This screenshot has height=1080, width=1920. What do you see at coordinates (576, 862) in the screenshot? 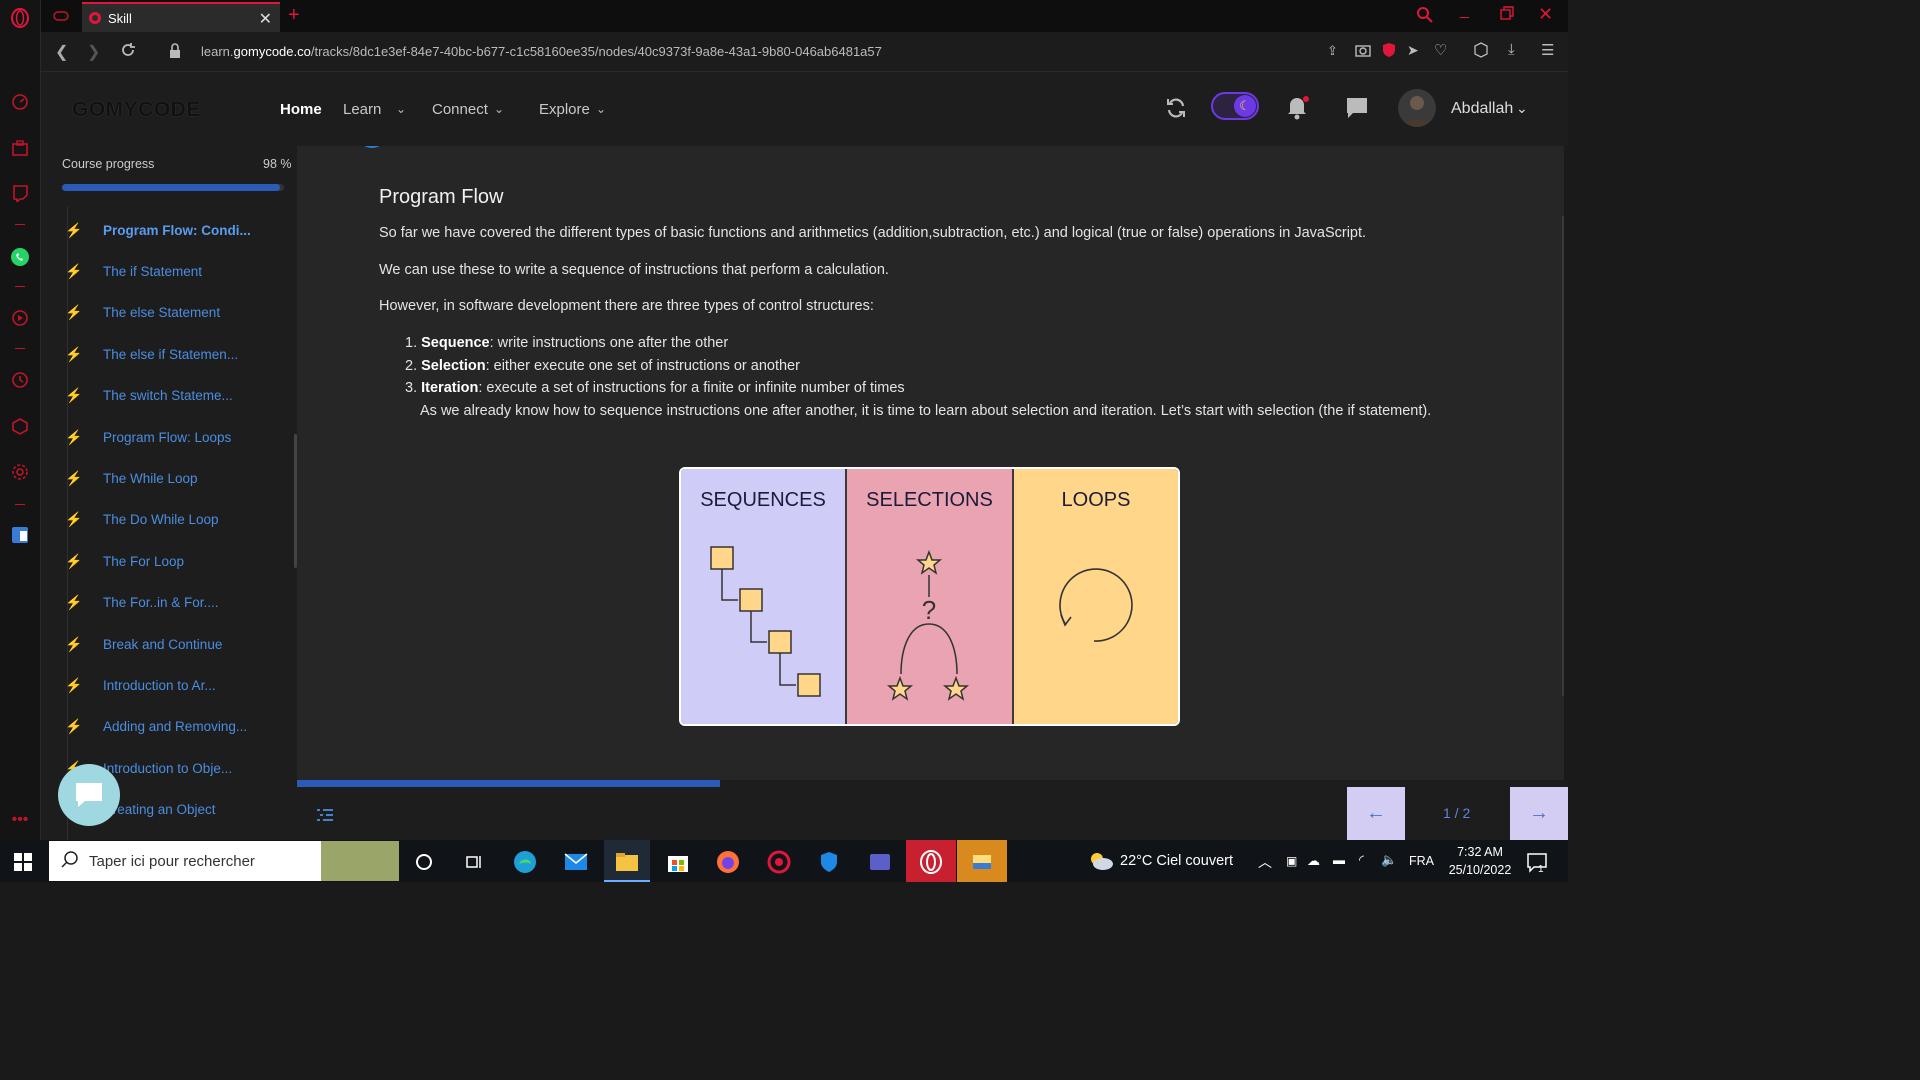
I see `mail-icon` at bounding box center [576, 862].